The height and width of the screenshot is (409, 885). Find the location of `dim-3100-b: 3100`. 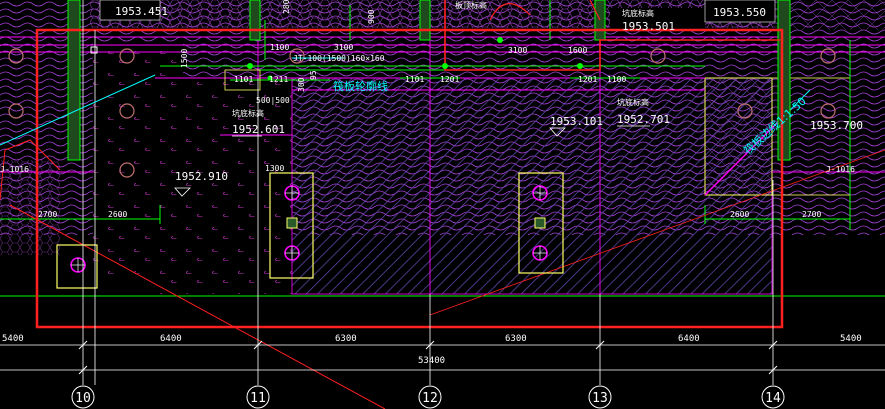

dim-3100-b: 3100 is located at coordinates (517, 50).